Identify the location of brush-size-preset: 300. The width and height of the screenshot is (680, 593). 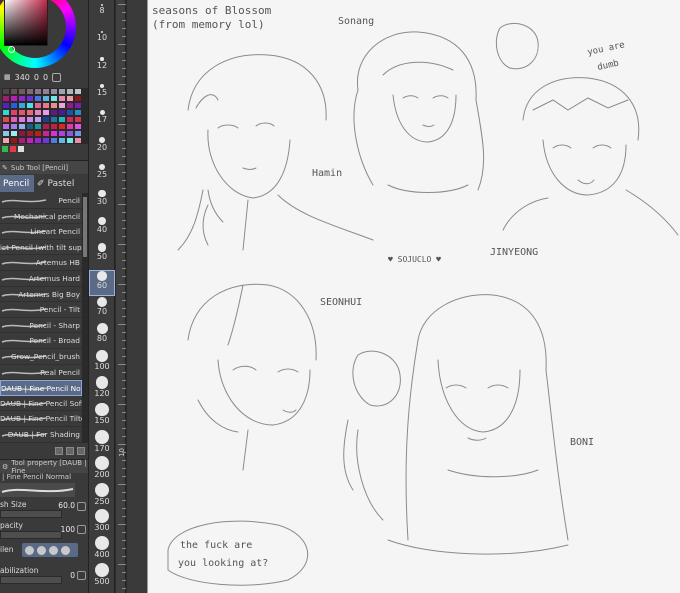
(102, 522).